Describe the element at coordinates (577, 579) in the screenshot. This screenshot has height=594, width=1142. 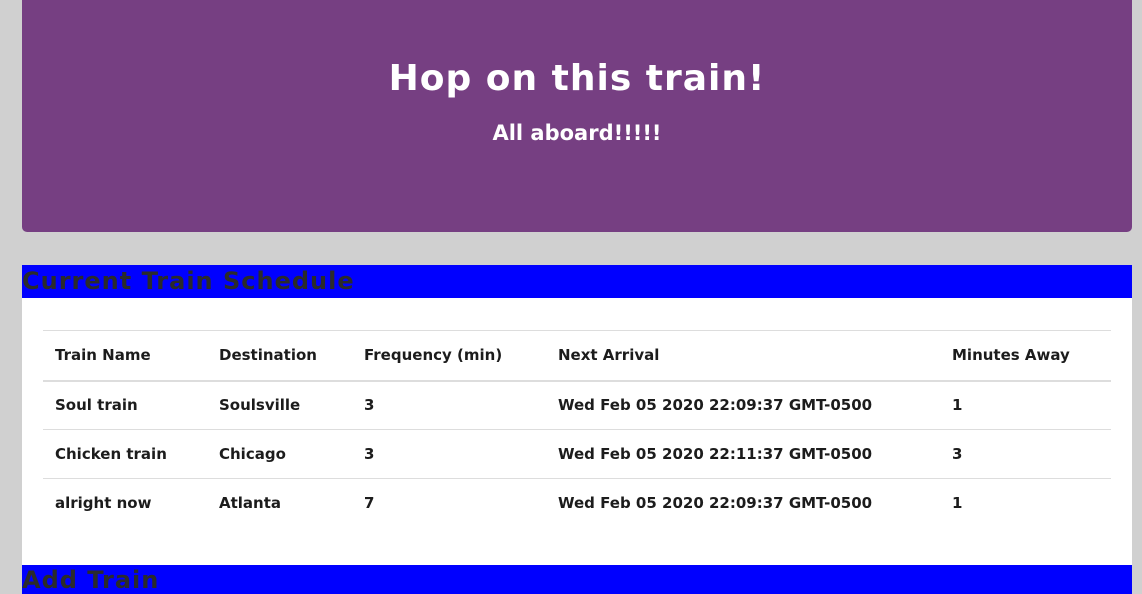
I see `add-train-panel-heading: Add Train` at that location.